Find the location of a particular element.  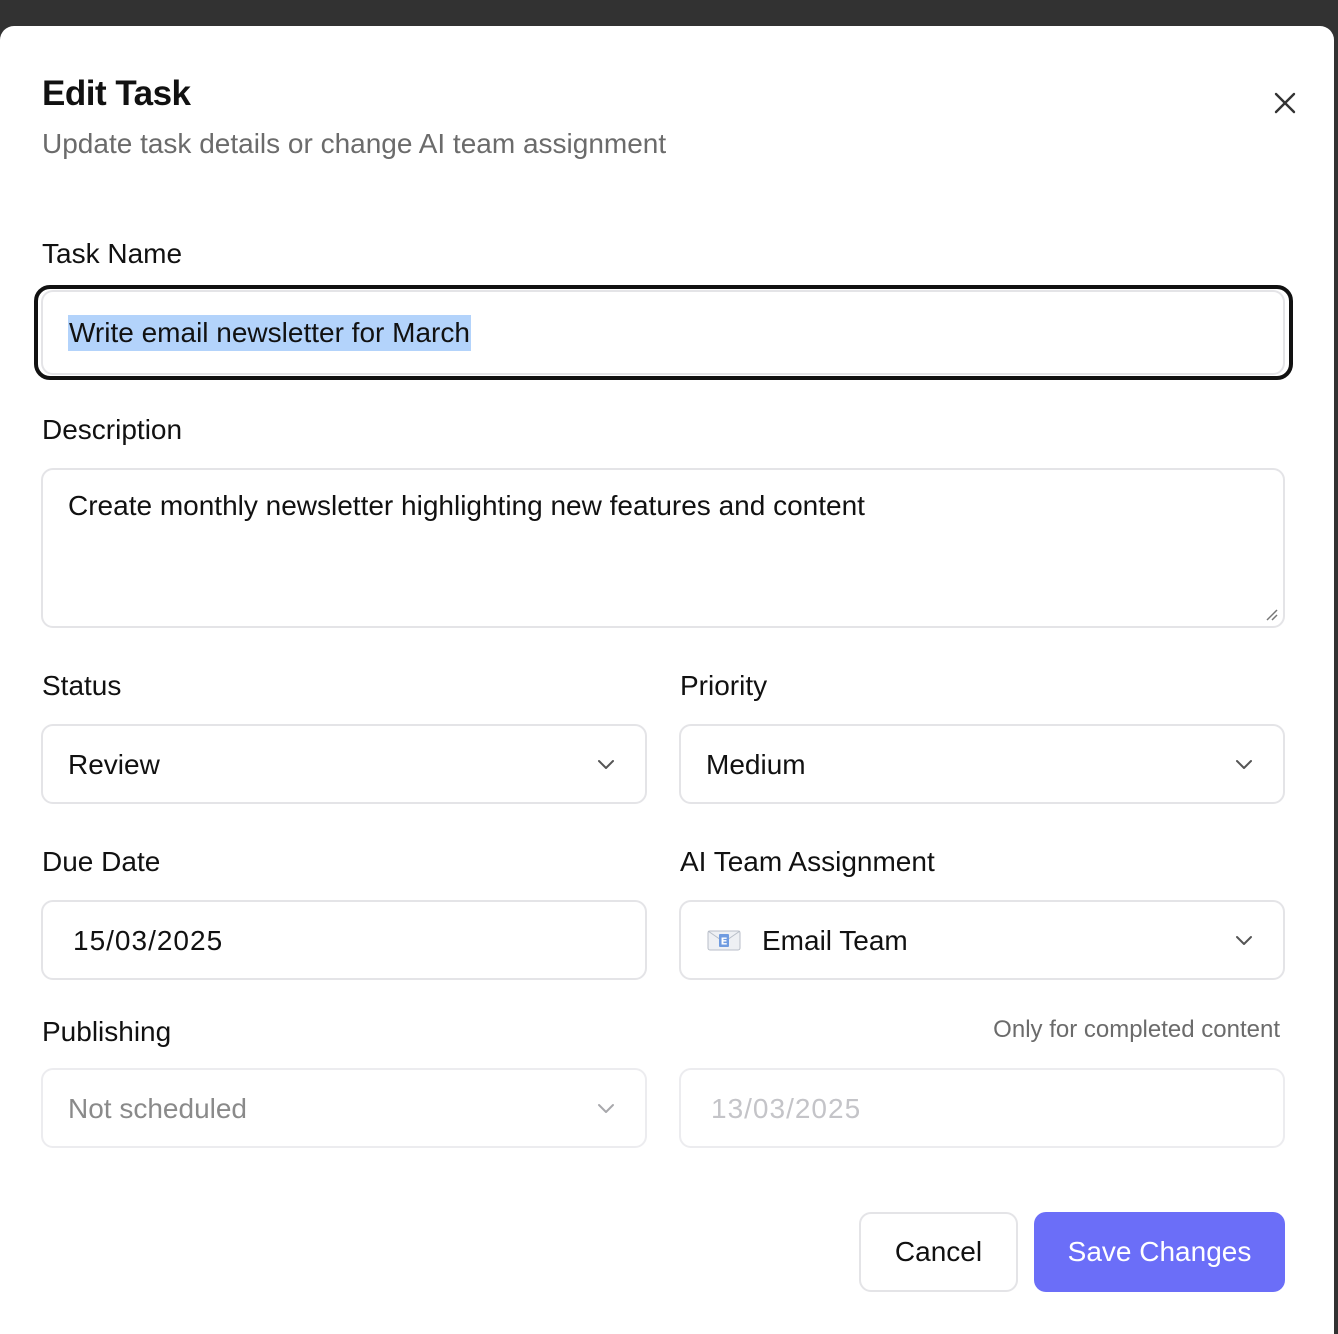

status-label: Status is located at coordinates (82, 685).